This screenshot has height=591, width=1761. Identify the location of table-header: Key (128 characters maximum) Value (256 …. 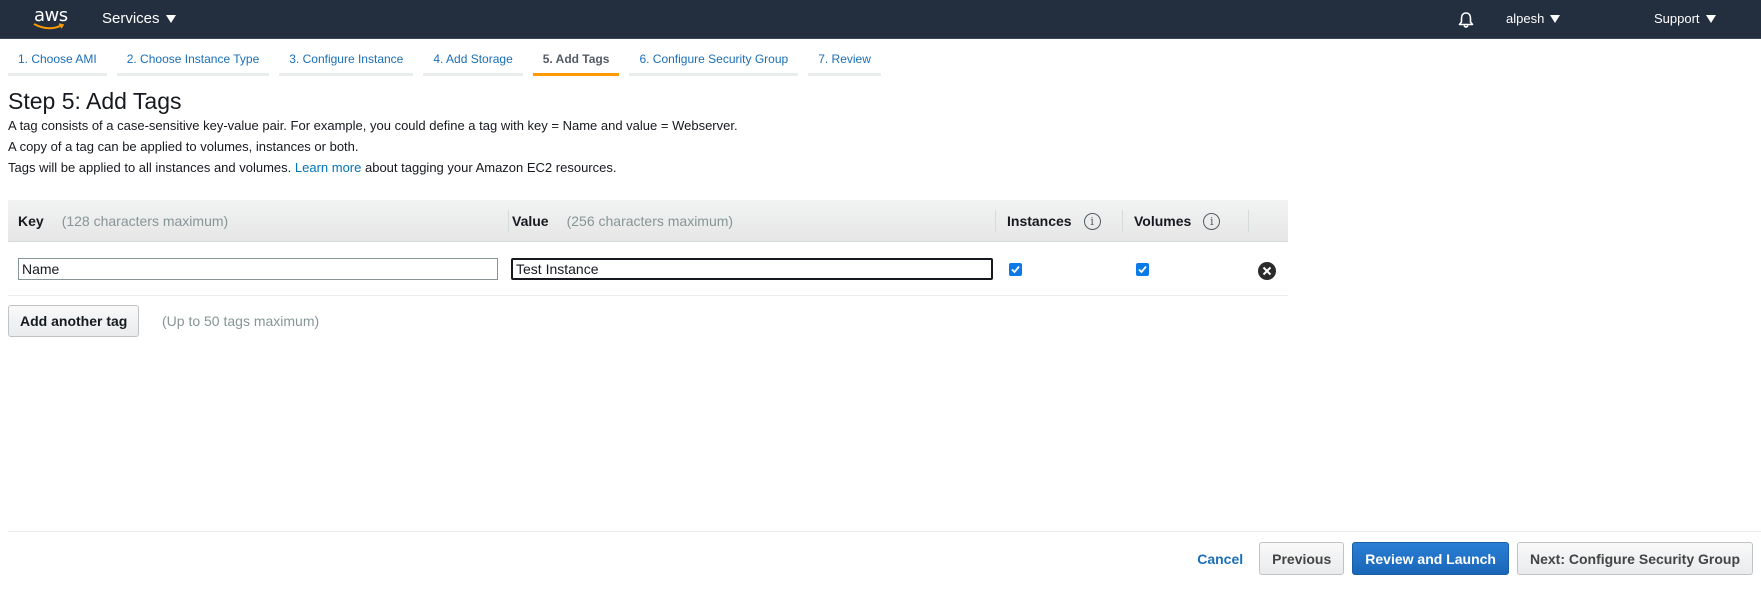
(648, 221).